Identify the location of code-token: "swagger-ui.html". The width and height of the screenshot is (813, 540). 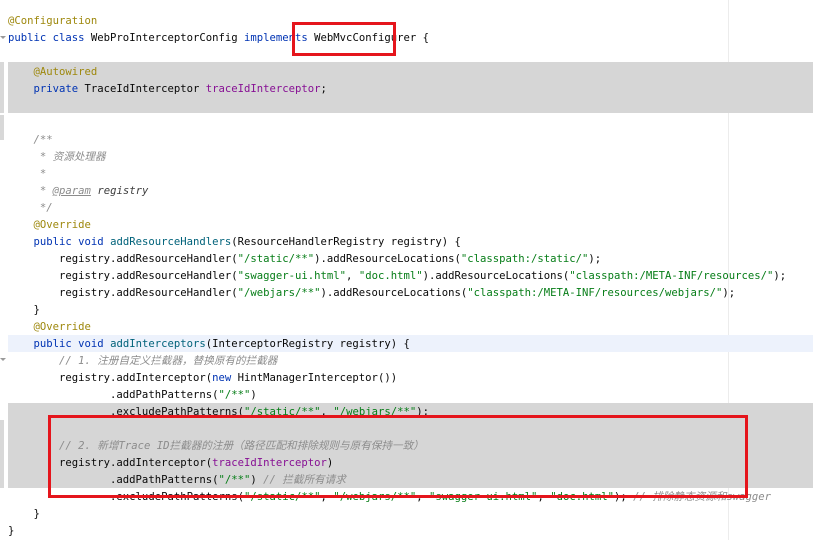
(292, 276).